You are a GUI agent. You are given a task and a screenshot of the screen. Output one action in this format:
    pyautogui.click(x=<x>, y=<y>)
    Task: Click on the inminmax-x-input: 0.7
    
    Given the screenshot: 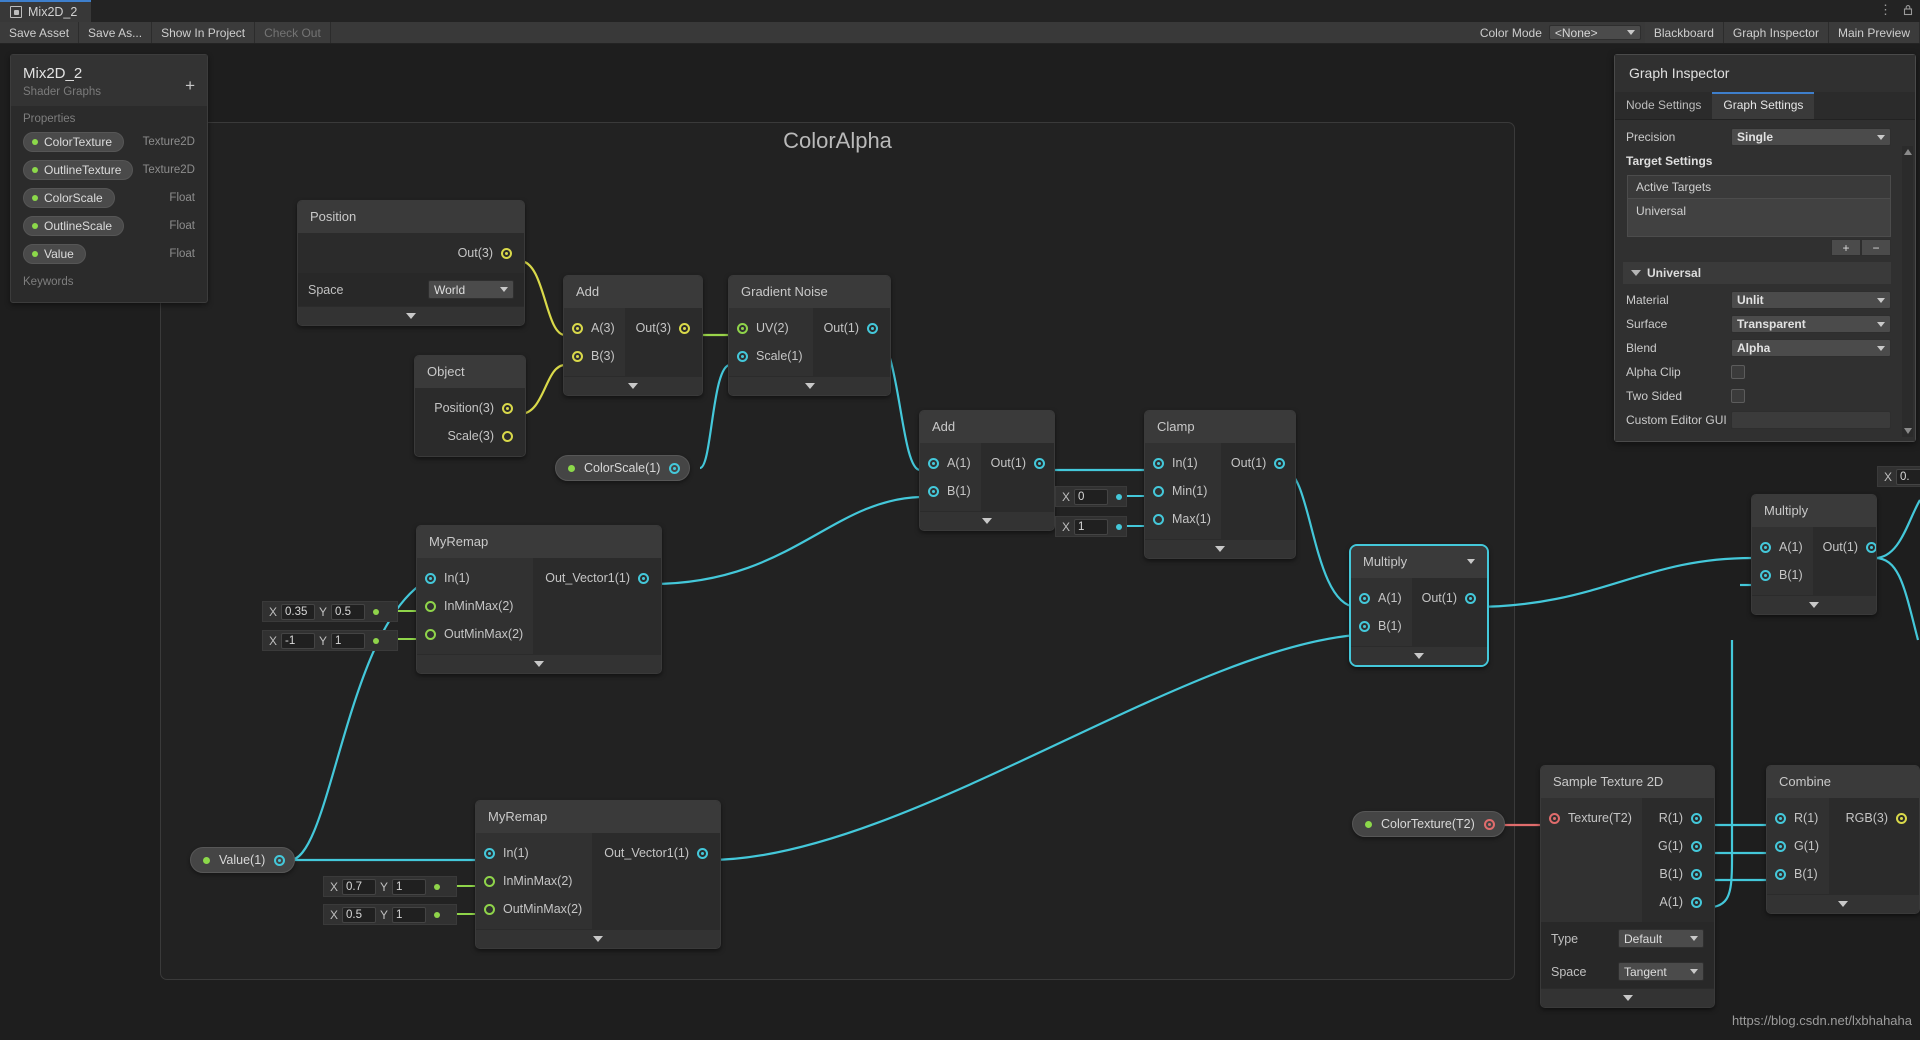 What is the action you would take?
    pyautogui.click(x=359, y=886)
    